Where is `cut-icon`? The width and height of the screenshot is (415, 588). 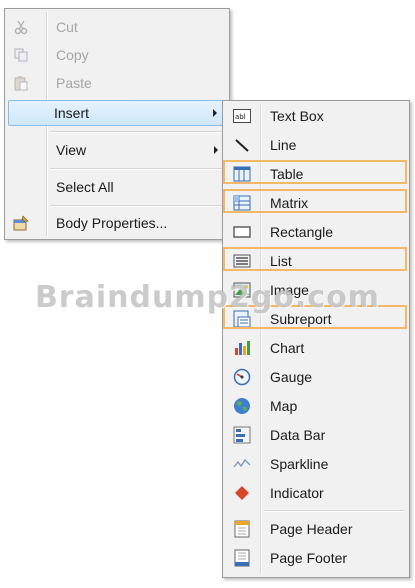
cut-icon is located at coordinates (21, 27).